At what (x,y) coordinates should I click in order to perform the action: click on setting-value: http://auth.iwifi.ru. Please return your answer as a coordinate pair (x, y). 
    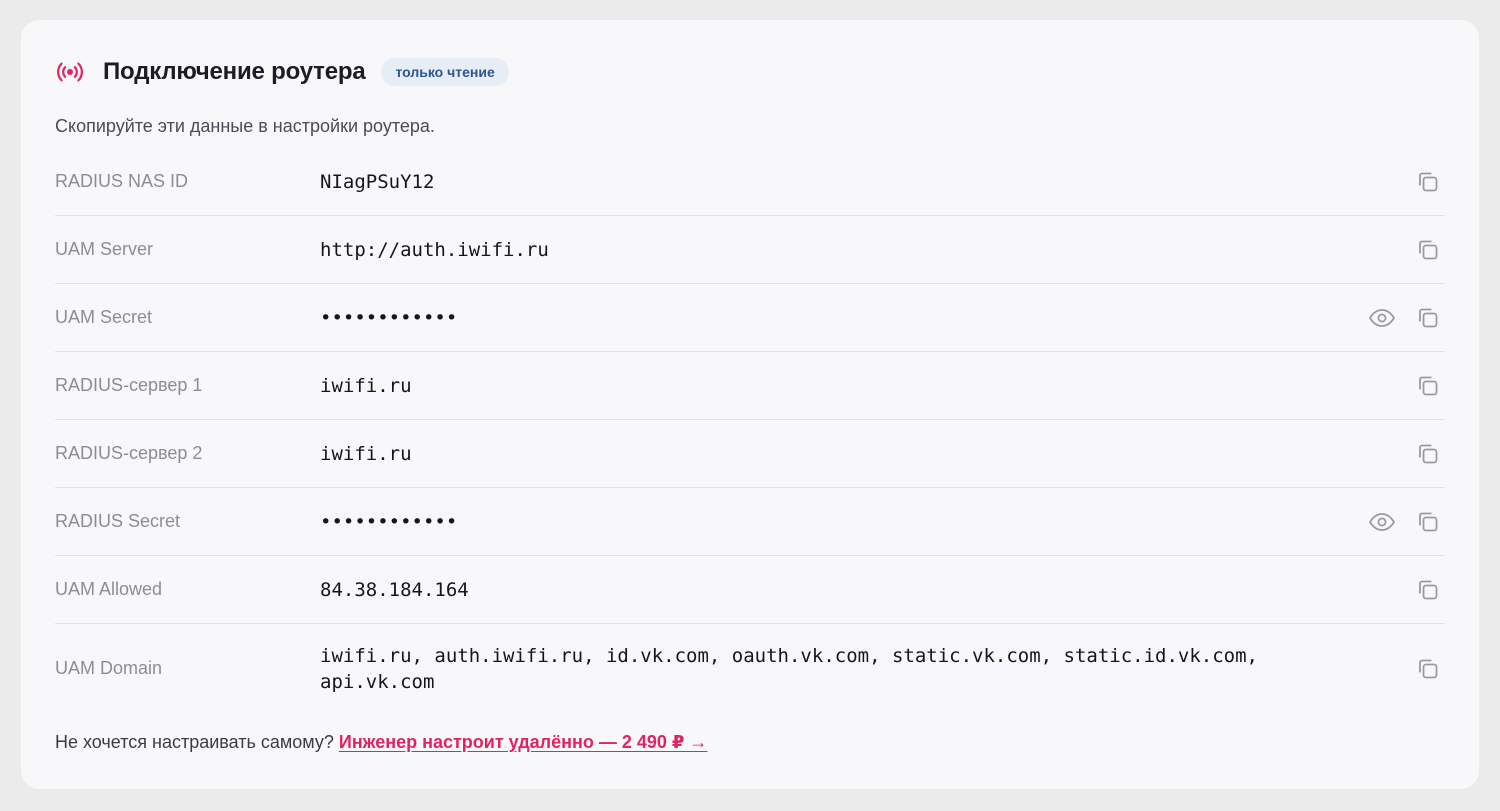
    Looking at the image, I should click on (434, 249).